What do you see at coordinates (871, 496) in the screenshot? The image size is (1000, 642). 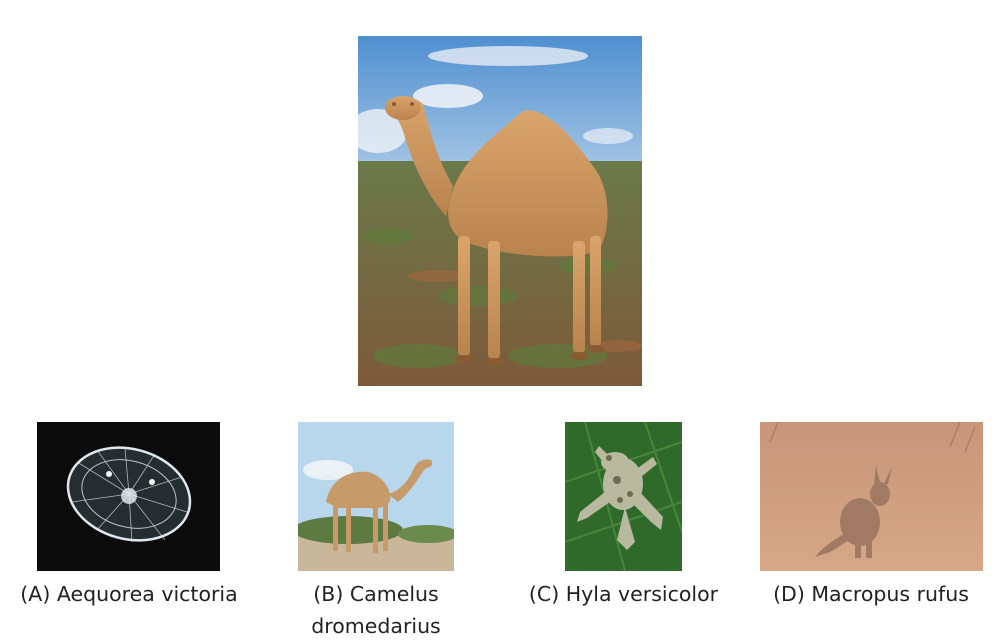 I see `option-d-kangaroo-photo` at bounding box center [871, 496].